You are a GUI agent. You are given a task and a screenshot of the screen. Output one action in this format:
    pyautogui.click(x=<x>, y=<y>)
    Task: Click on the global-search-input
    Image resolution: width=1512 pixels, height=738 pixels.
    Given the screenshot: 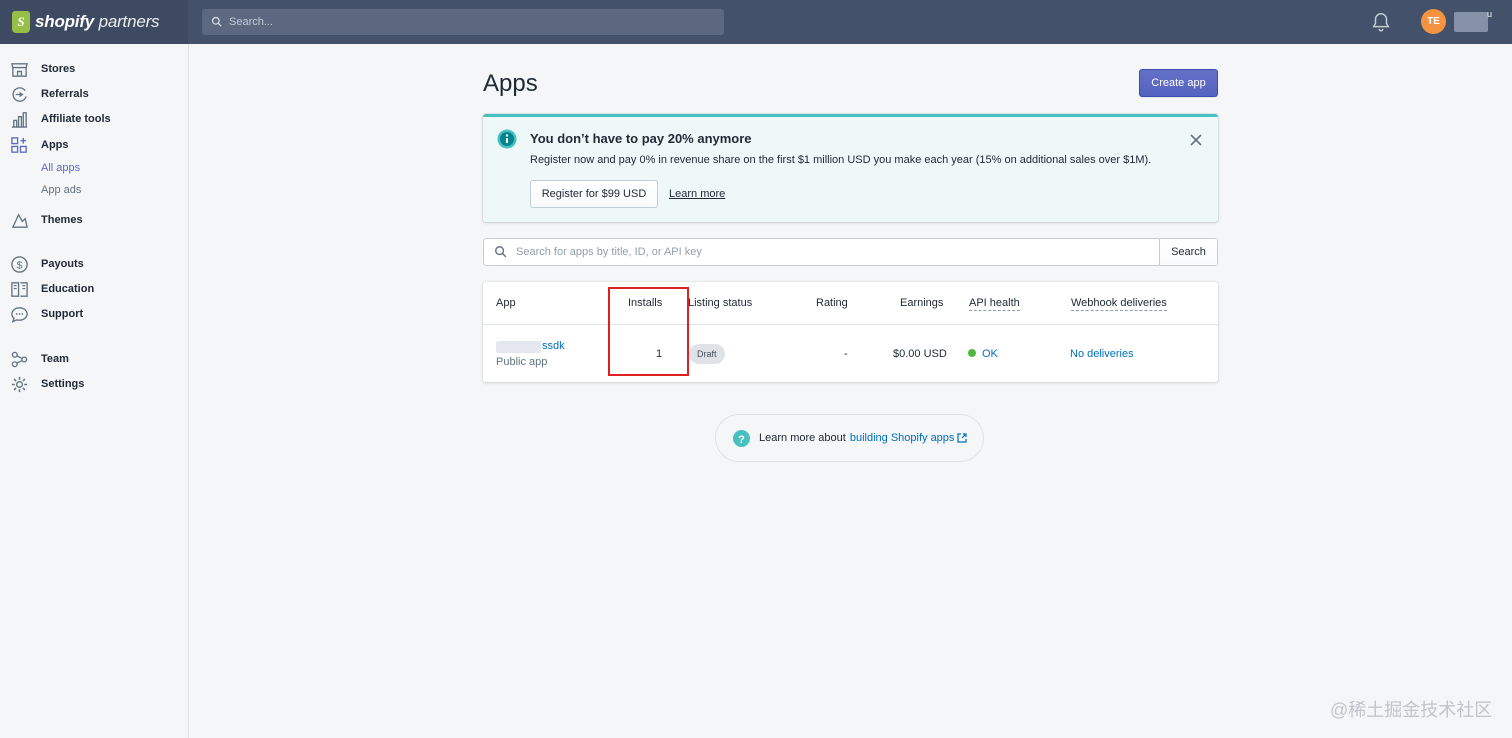 What is the action you would take?
    pyautogui.click(x=469, y=22)
    